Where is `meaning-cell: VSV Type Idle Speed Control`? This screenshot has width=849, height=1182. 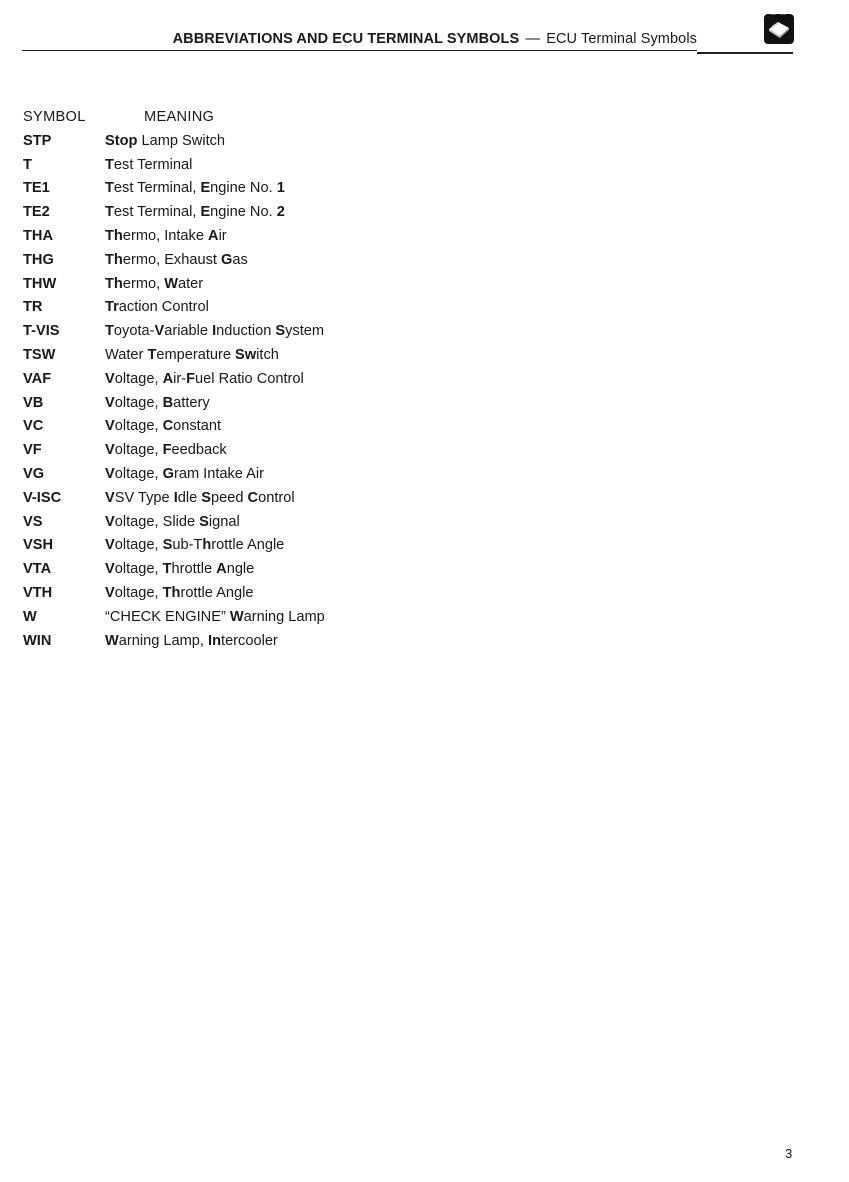
meaning-cell: VSV Type Idle Speed Control is located at coordinates (200, 498).